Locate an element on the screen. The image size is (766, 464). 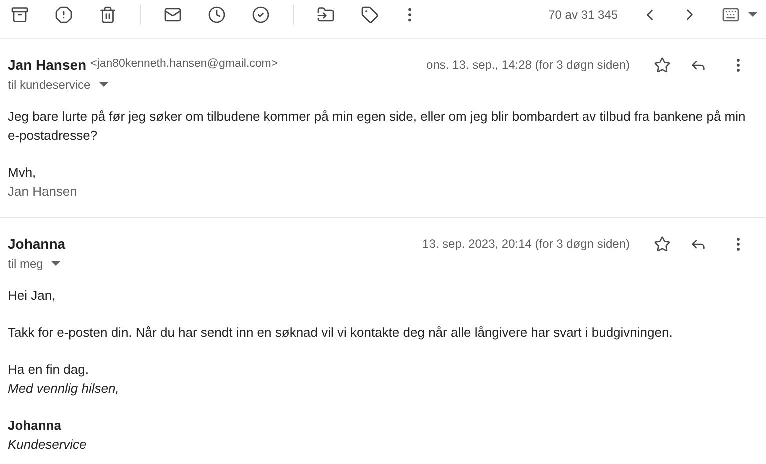
message-text: Mvh, is located at coordinates (23, 173).